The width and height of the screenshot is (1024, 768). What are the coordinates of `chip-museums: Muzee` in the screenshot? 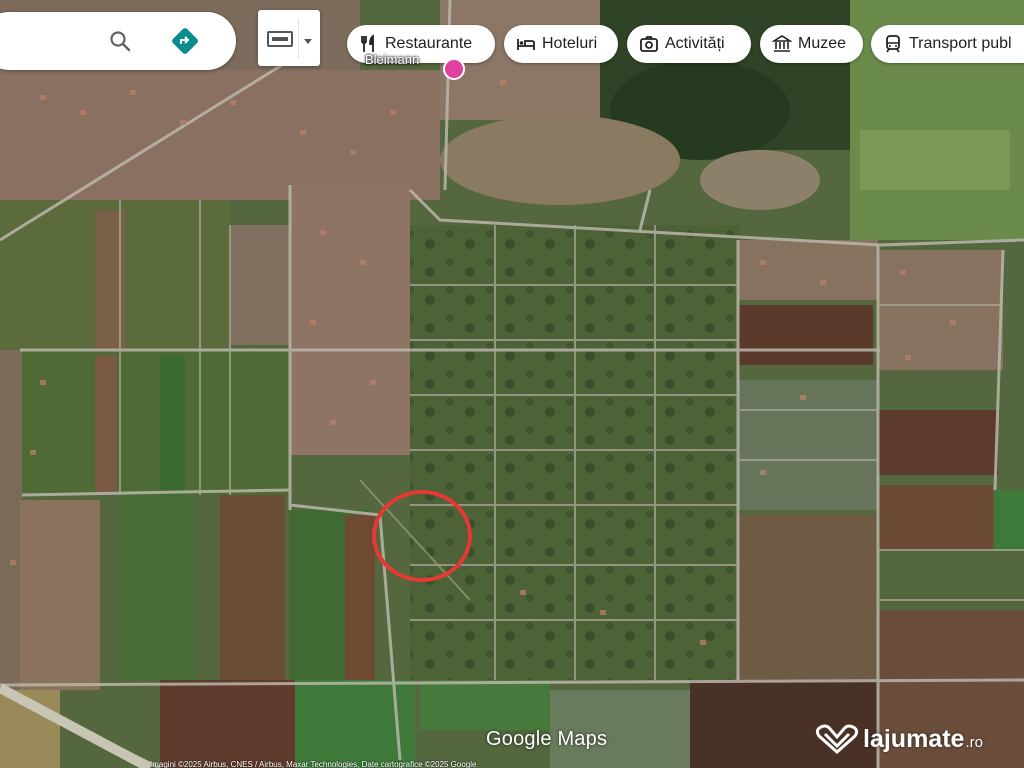 It's located at (811, 44).